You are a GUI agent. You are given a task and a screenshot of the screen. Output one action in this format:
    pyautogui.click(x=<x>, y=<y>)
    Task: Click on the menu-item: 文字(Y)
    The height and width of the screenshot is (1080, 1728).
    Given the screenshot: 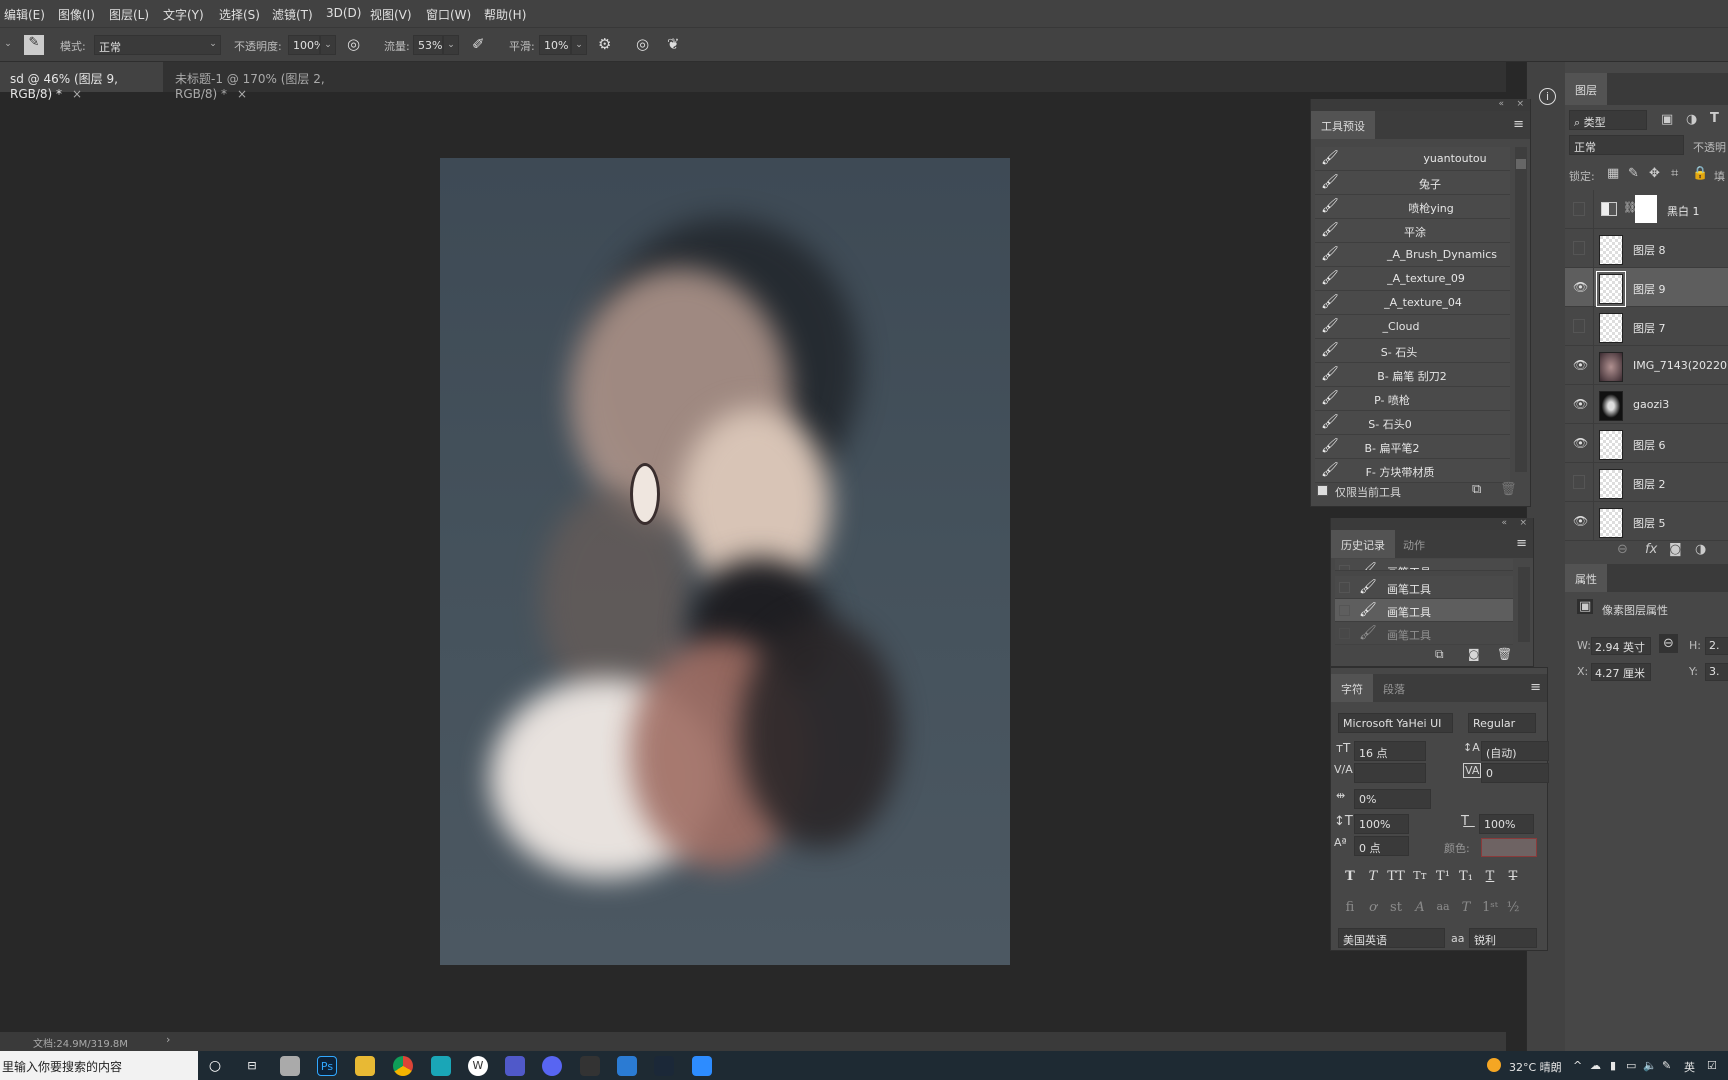 What is the action you would take?
    pyautogui.click(x=183, y=14)
    